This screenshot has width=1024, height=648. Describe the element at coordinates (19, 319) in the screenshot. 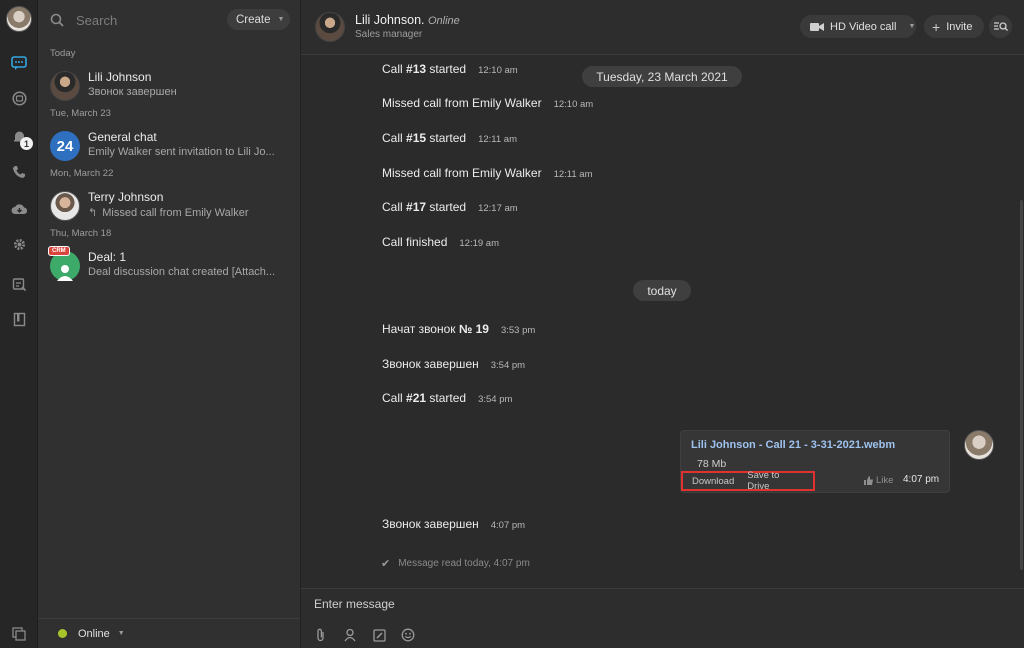

I see `knowledge-icon` at that location.